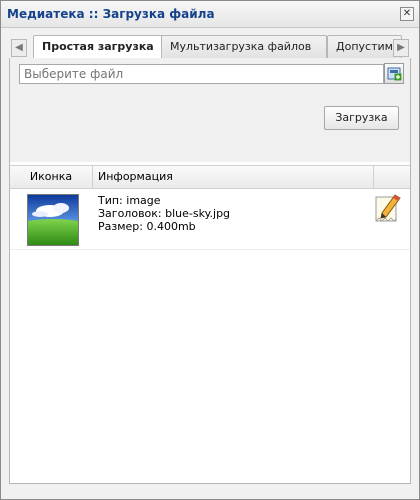  Describe the element at coordinates (394, 73) in the screenshot. I see `browse-file-icon` at that location.